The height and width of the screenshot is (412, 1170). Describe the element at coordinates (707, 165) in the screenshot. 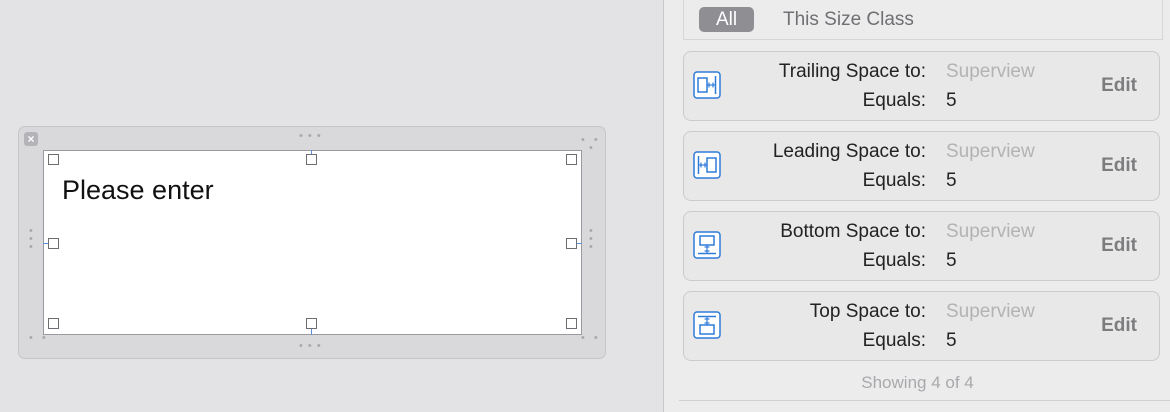

I see `leading-space-icon` at that location.